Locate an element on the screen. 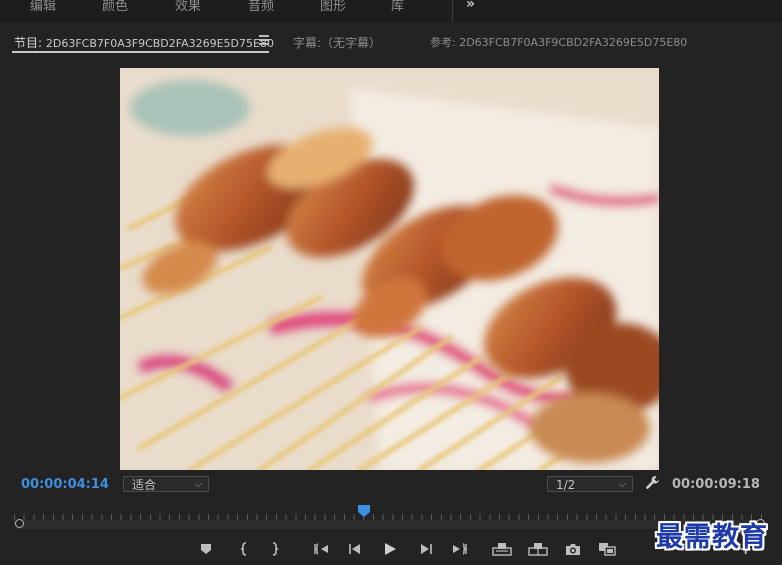 The width and height of the screenshot is (782, 565). play-button is located at coordinates (390, 549).